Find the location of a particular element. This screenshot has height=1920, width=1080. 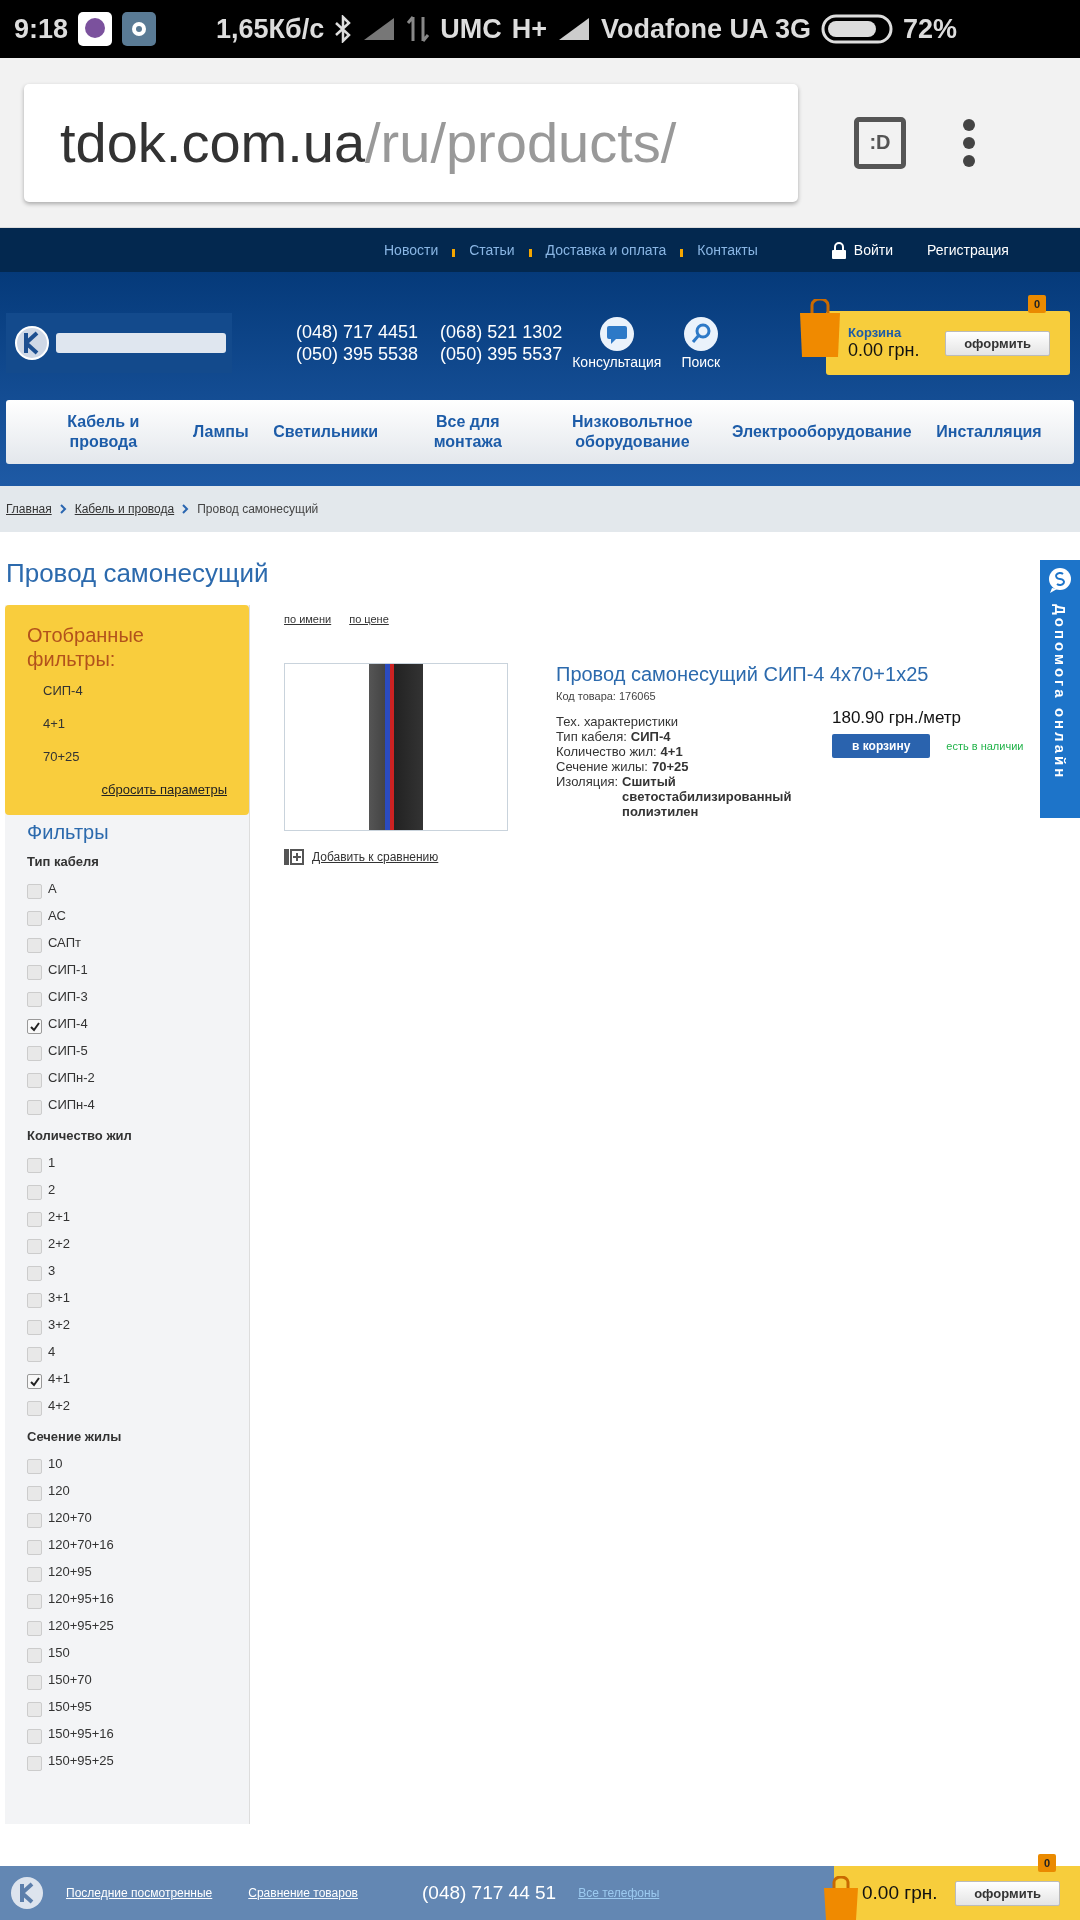

selected-filter-item: 70+25 is located at coordinates (127, 765).